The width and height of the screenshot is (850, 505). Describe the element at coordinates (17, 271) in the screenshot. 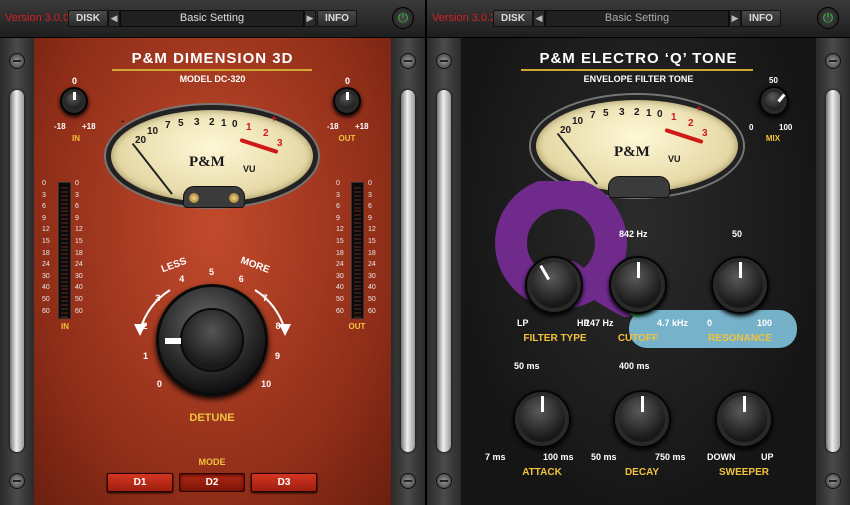

I see `rail-handle` at that location.